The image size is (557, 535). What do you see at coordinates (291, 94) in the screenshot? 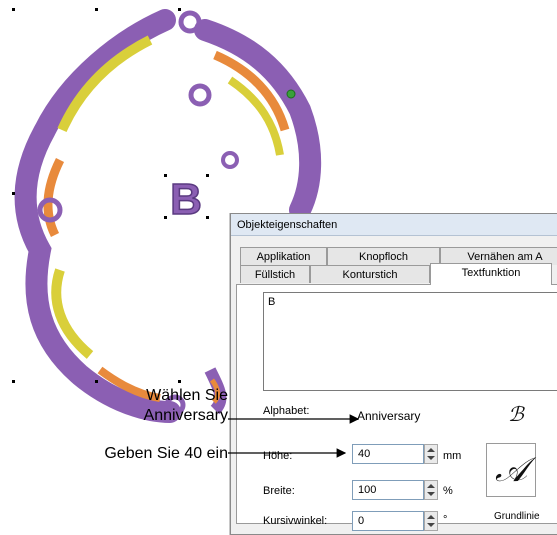
I see `rotation-handle` at bounding box center [291, 94].